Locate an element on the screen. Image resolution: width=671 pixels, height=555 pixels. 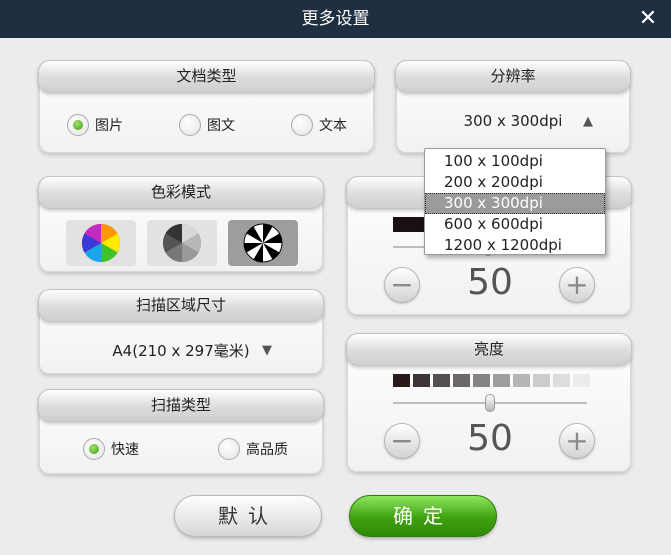
grayscale-wheel-icon is located at coordinates (182, 243).